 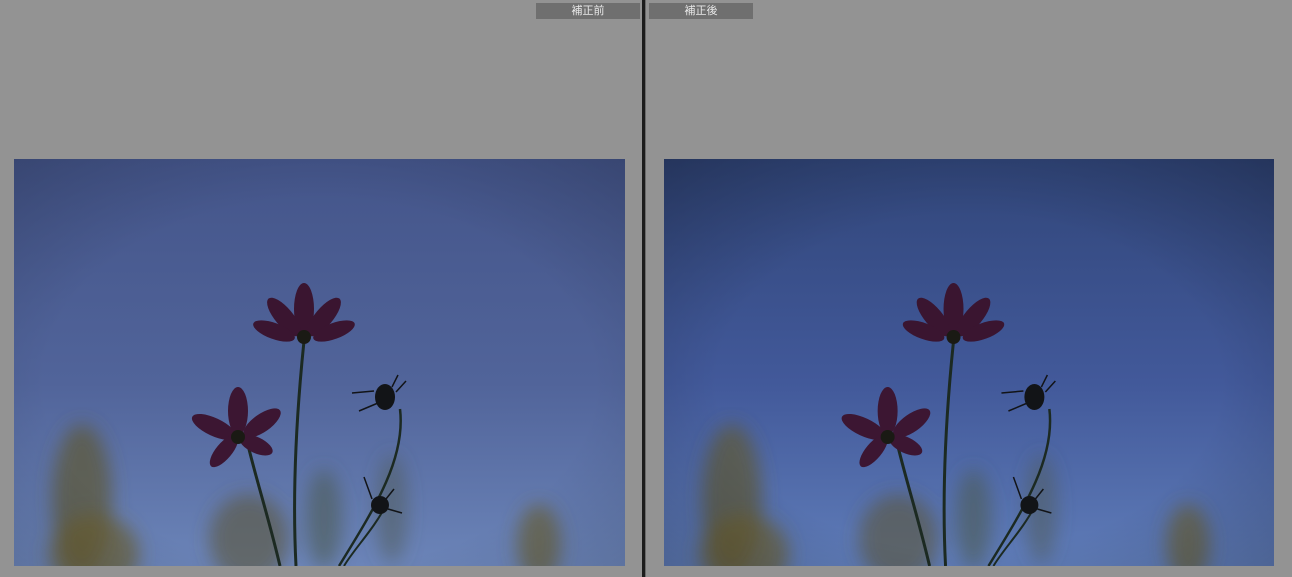 What do you see at coordinates (701, 11) in the screenshot?
I see `after-label: 補正後` at bounding box center [701, 11].